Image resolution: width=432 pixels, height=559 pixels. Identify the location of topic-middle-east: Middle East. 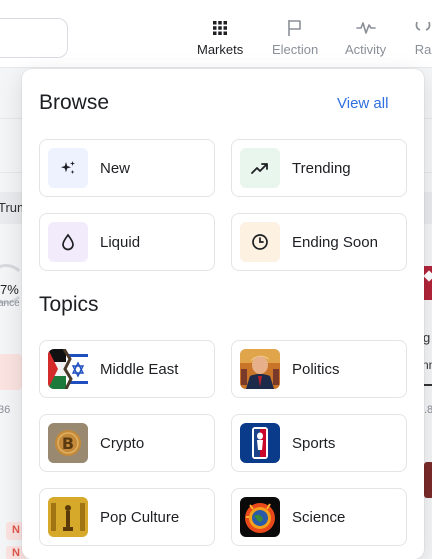
(127, 369).